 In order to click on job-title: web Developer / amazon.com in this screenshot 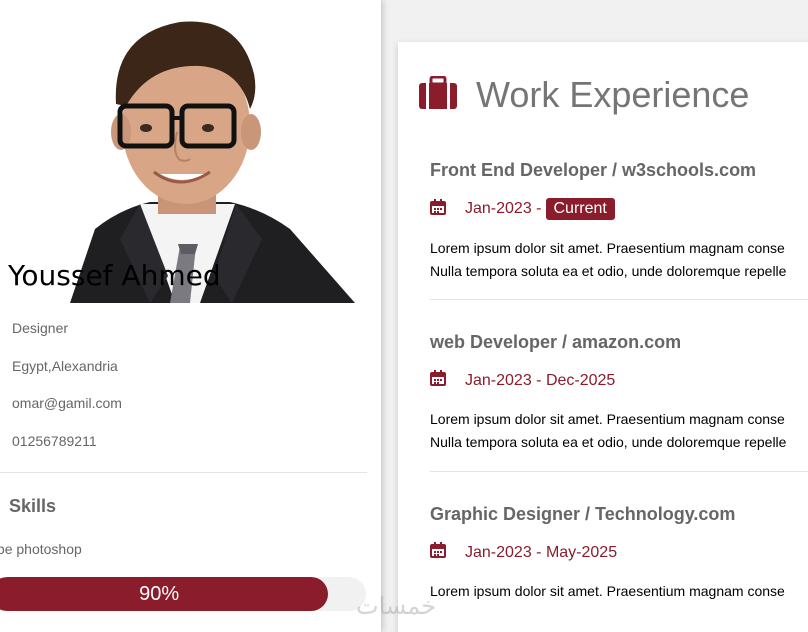, I will do `click(556, 342)`.